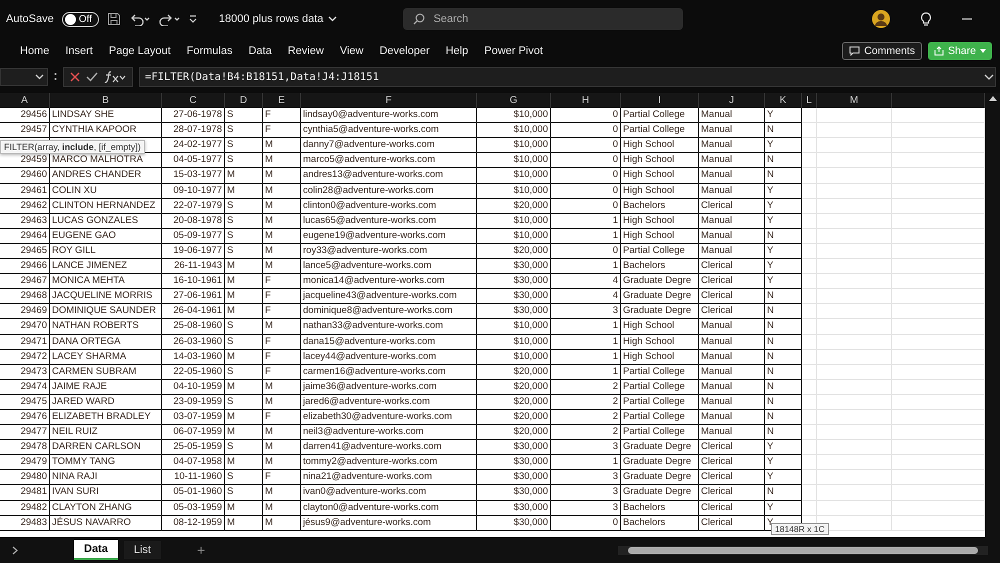  Describe the element at coordinates (881, 19) in the screenshot. I see `avatar-icon` at that location.